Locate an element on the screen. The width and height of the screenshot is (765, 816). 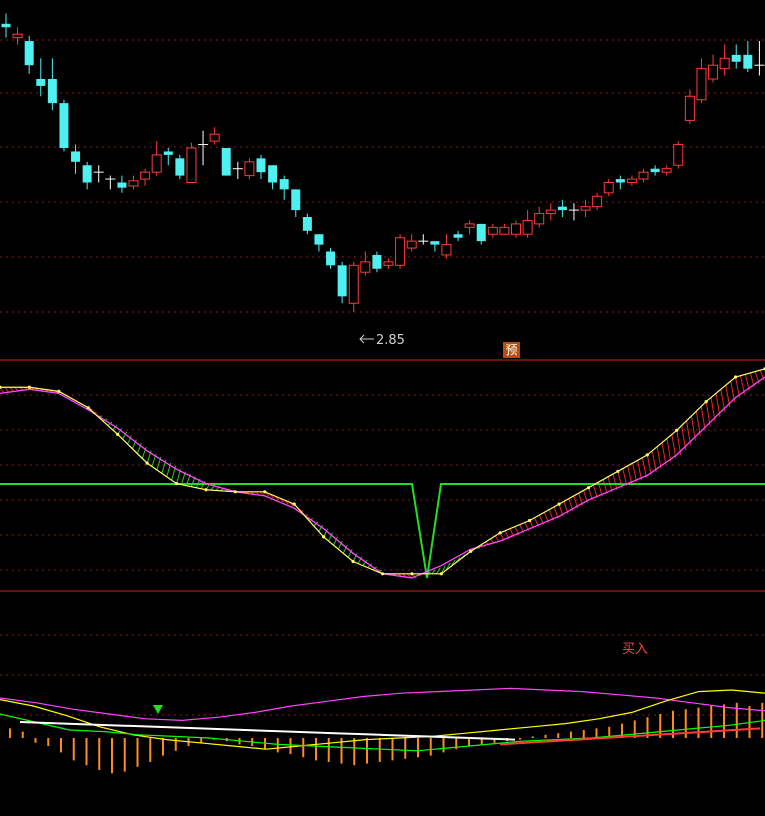
macd-line-yellow is located at coordinates (382, 719).